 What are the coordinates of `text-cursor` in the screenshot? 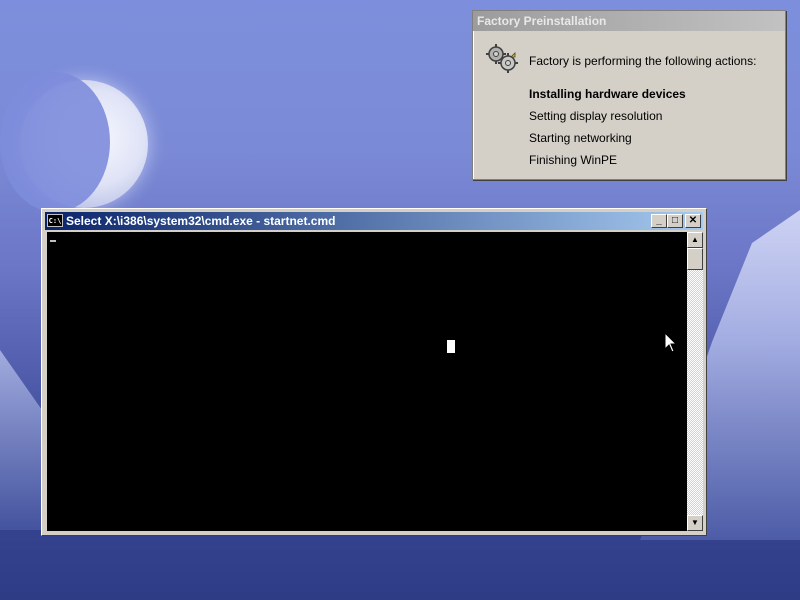 It's located at (53, 241).